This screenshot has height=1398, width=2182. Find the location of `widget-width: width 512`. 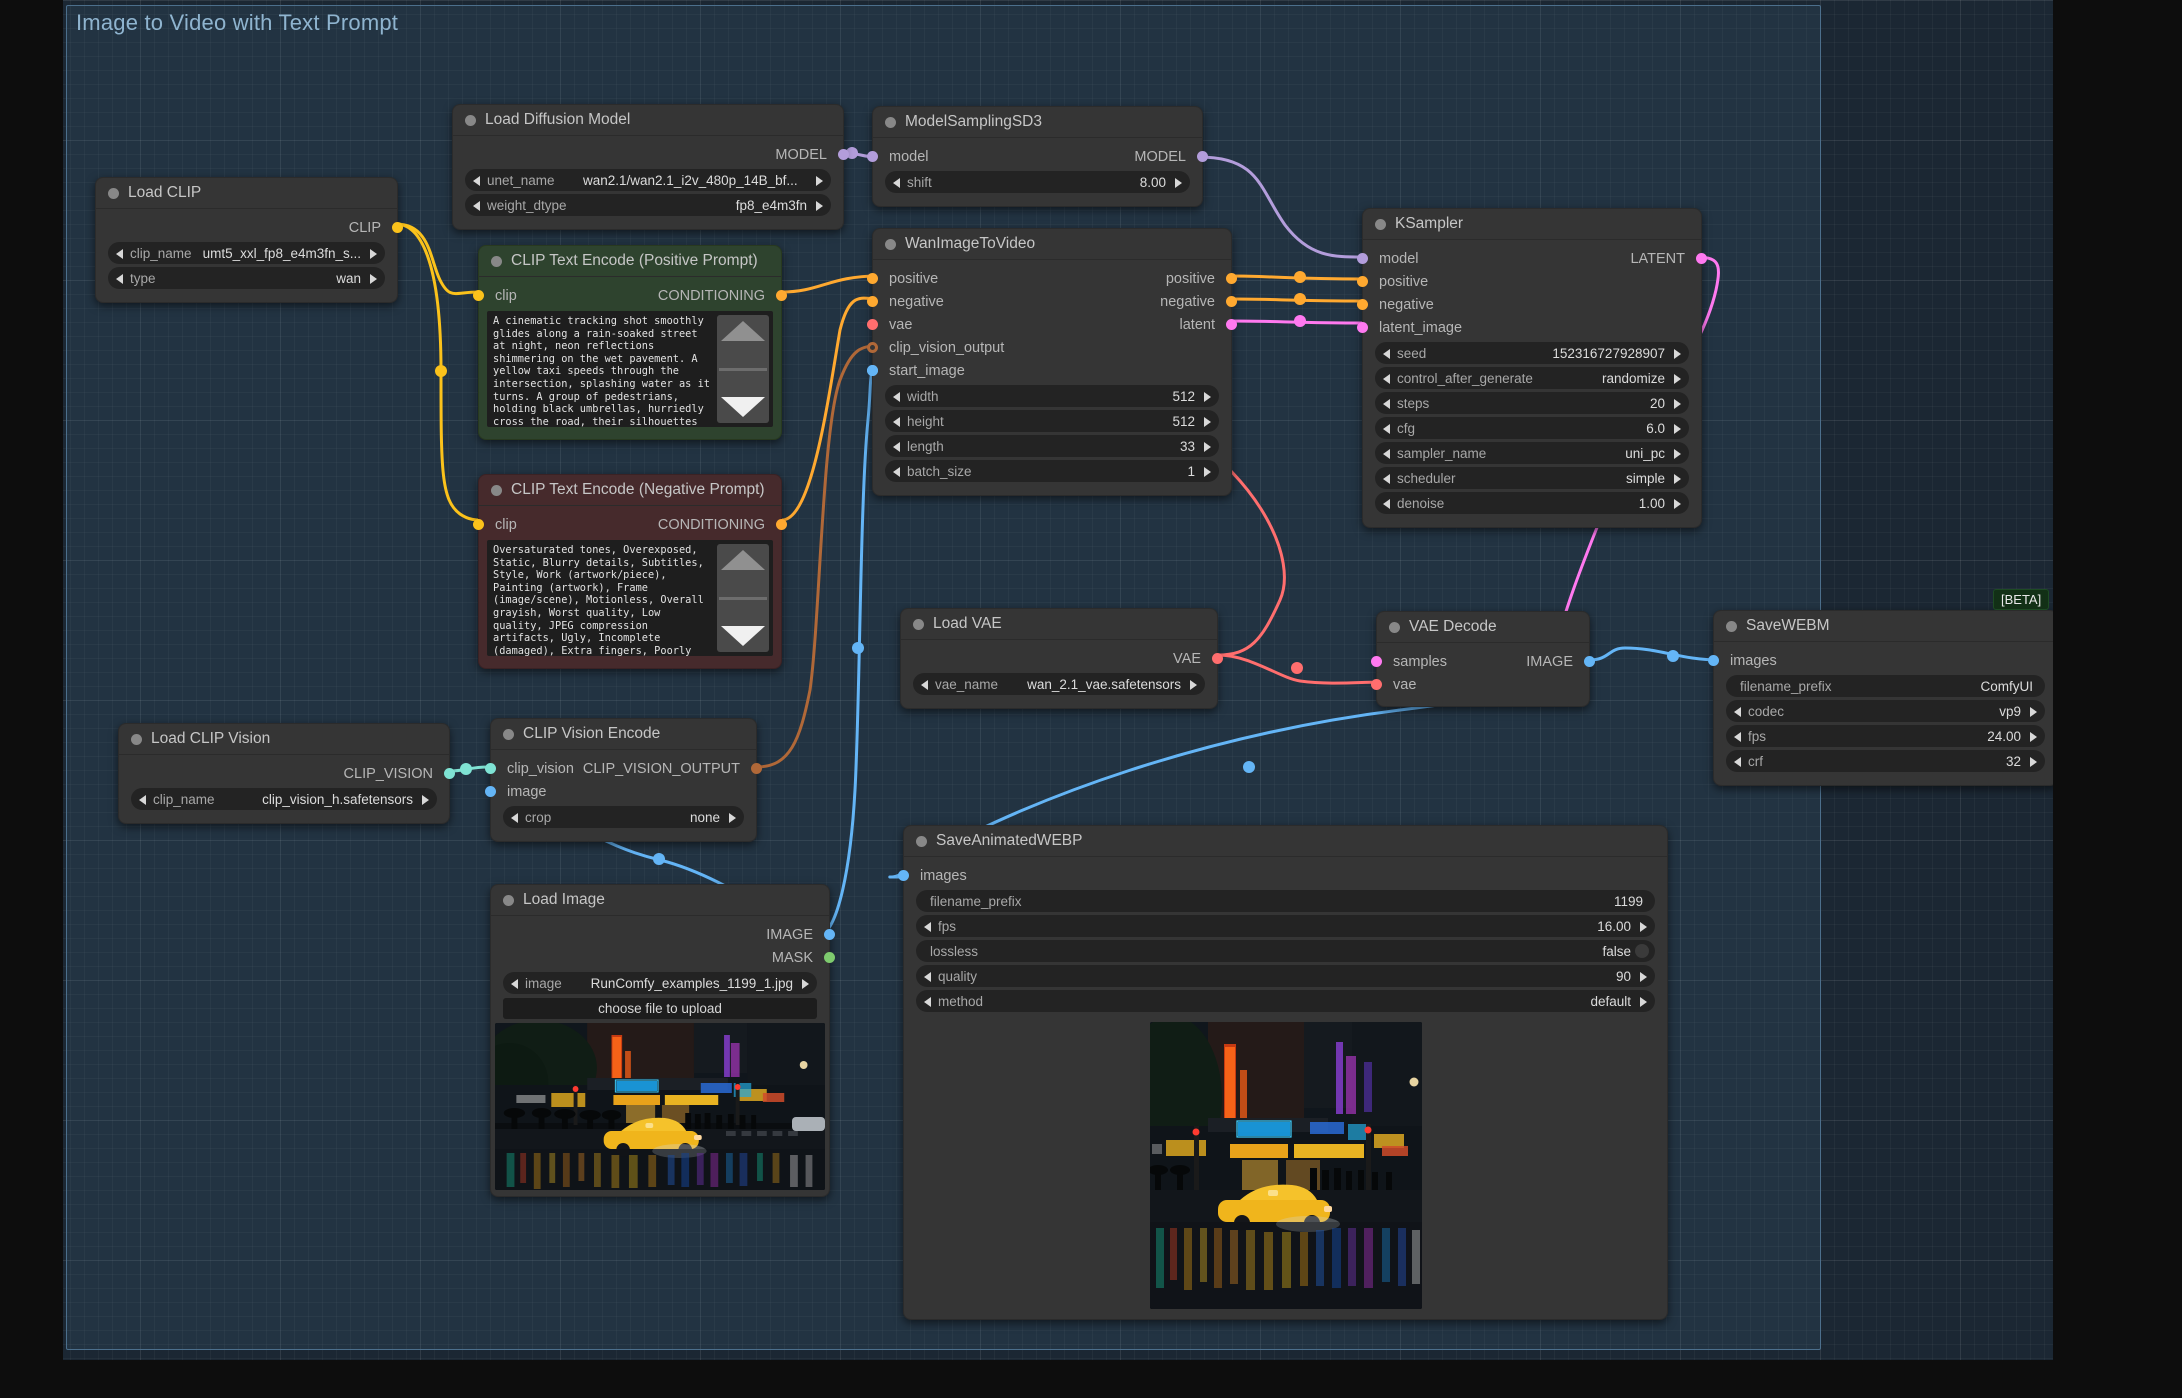

widget-width: width 512 is located at coordinates (1052, 396).